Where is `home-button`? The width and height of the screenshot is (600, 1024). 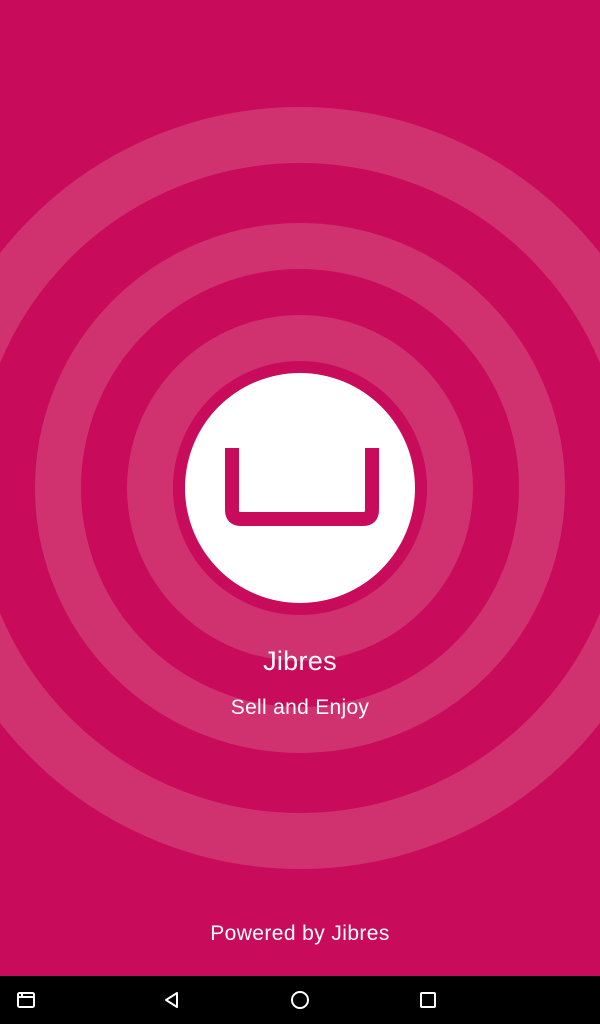
home-button is located at coordinates (300, 1000).